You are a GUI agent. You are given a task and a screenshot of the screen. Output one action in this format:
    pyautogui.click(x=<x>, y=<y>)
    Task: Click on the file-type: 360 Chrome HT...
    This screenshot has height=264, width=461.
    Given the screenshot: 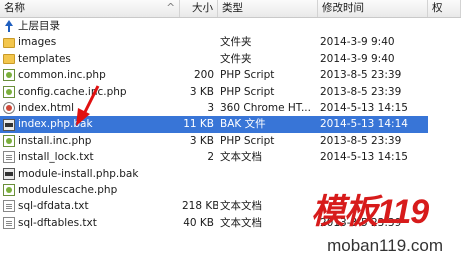 What is the action you would take?
    pyautogui.click(x=265, y=107)
    